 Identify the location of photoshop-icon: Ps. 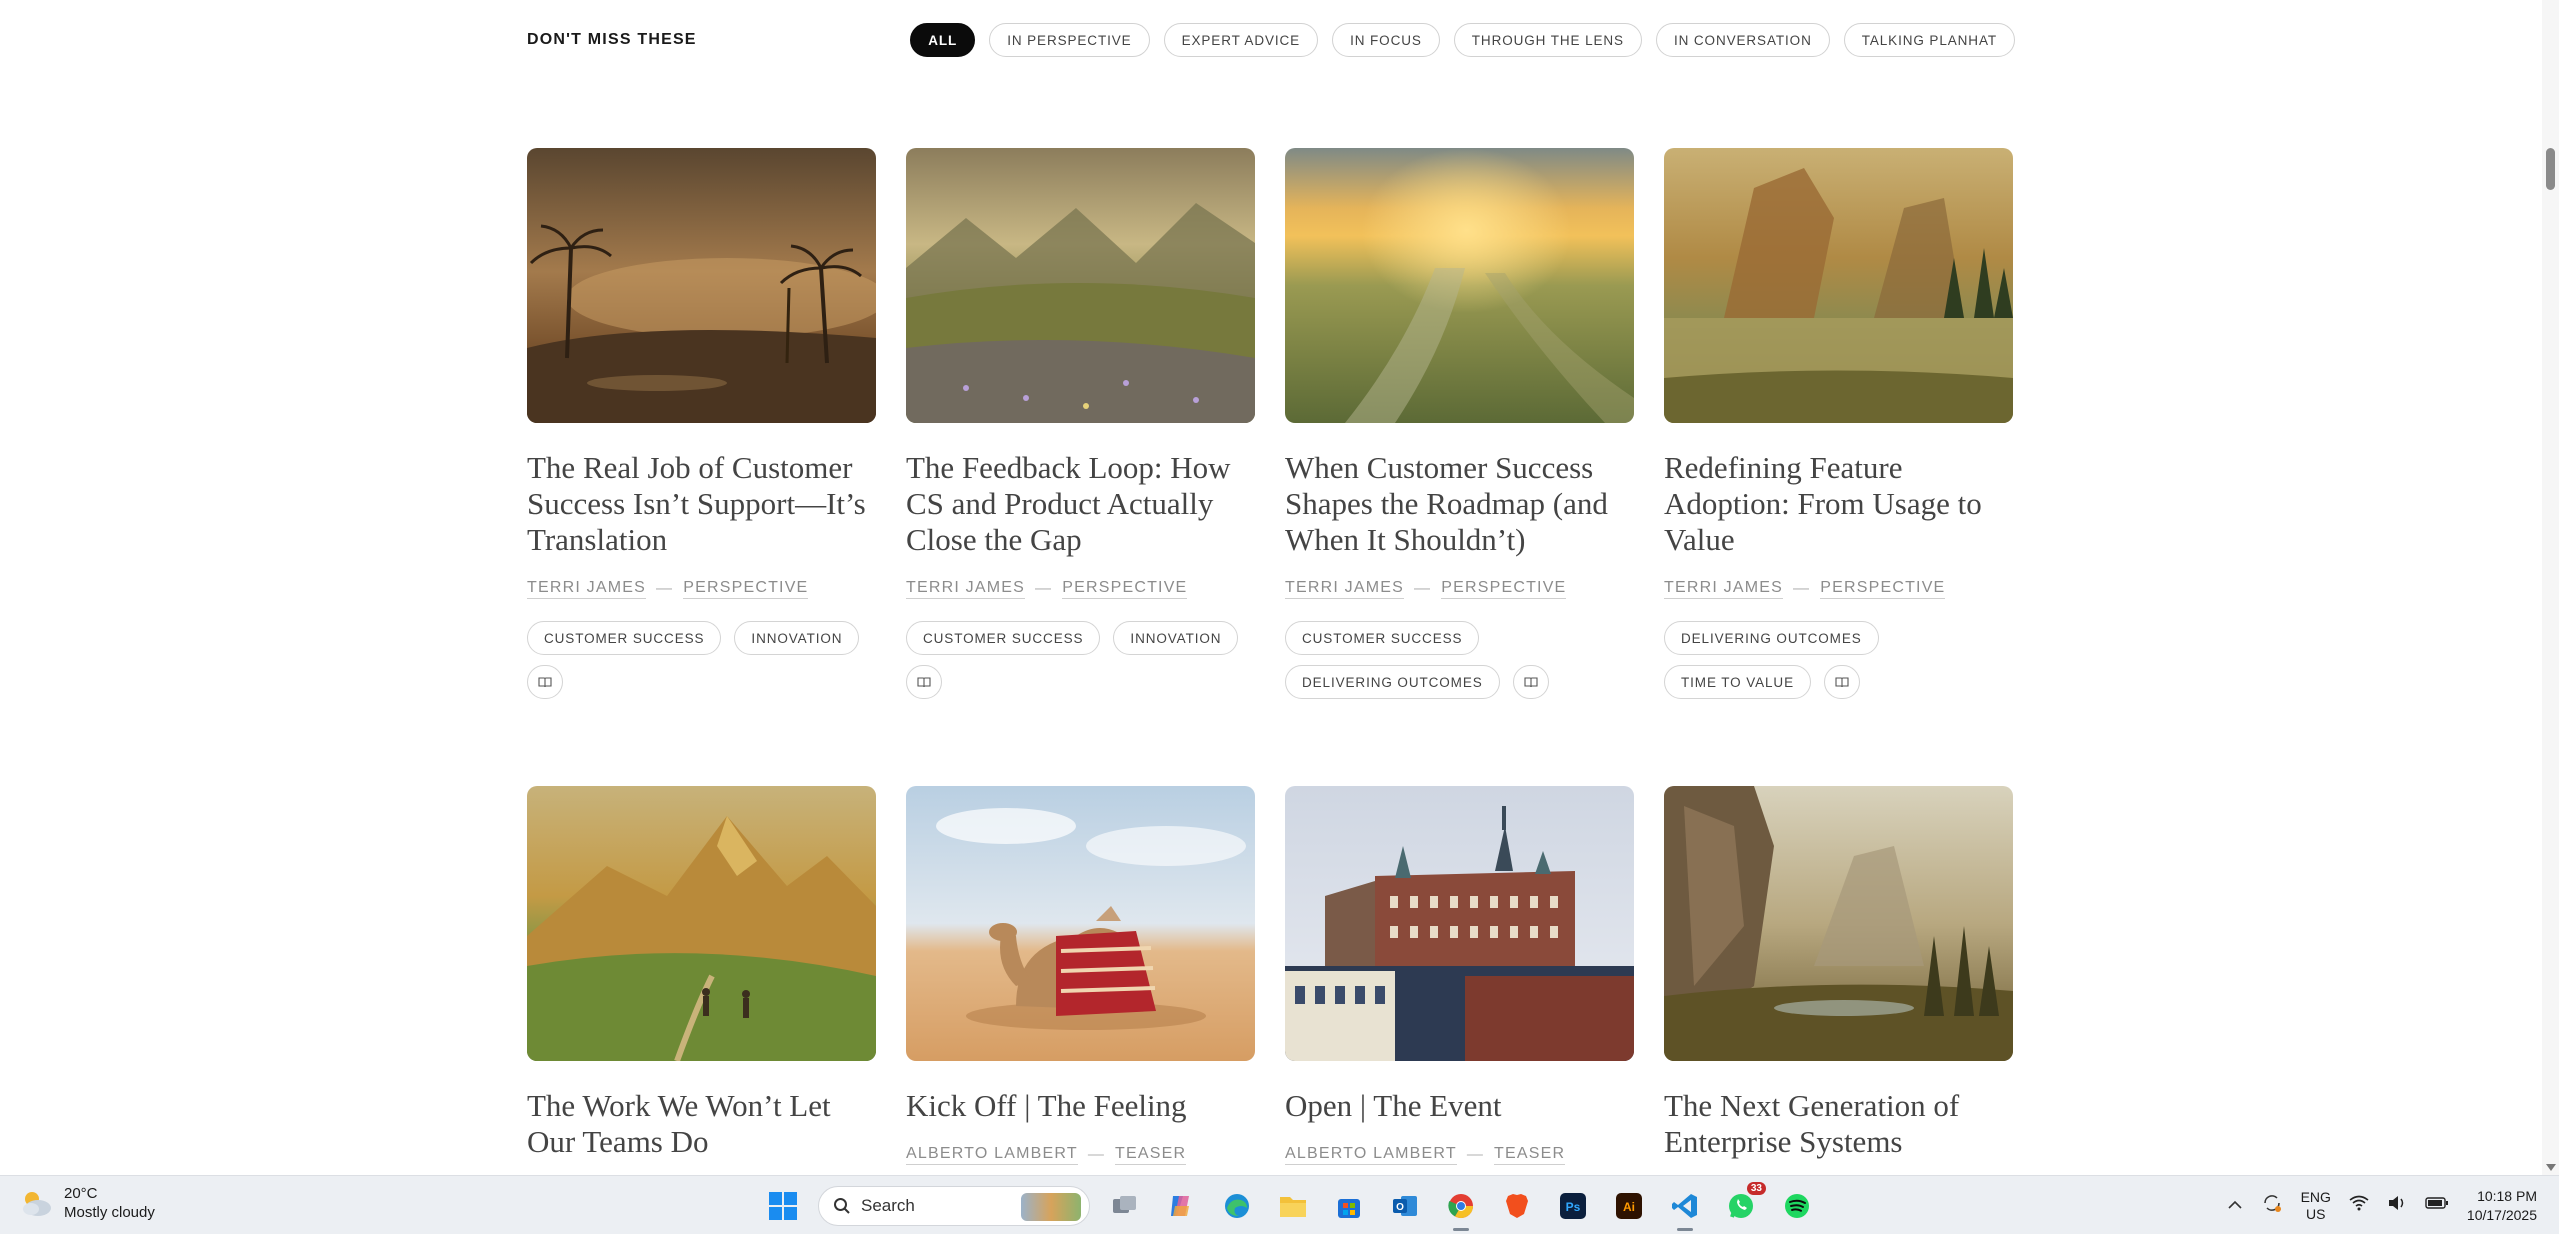
(1573, 1206).